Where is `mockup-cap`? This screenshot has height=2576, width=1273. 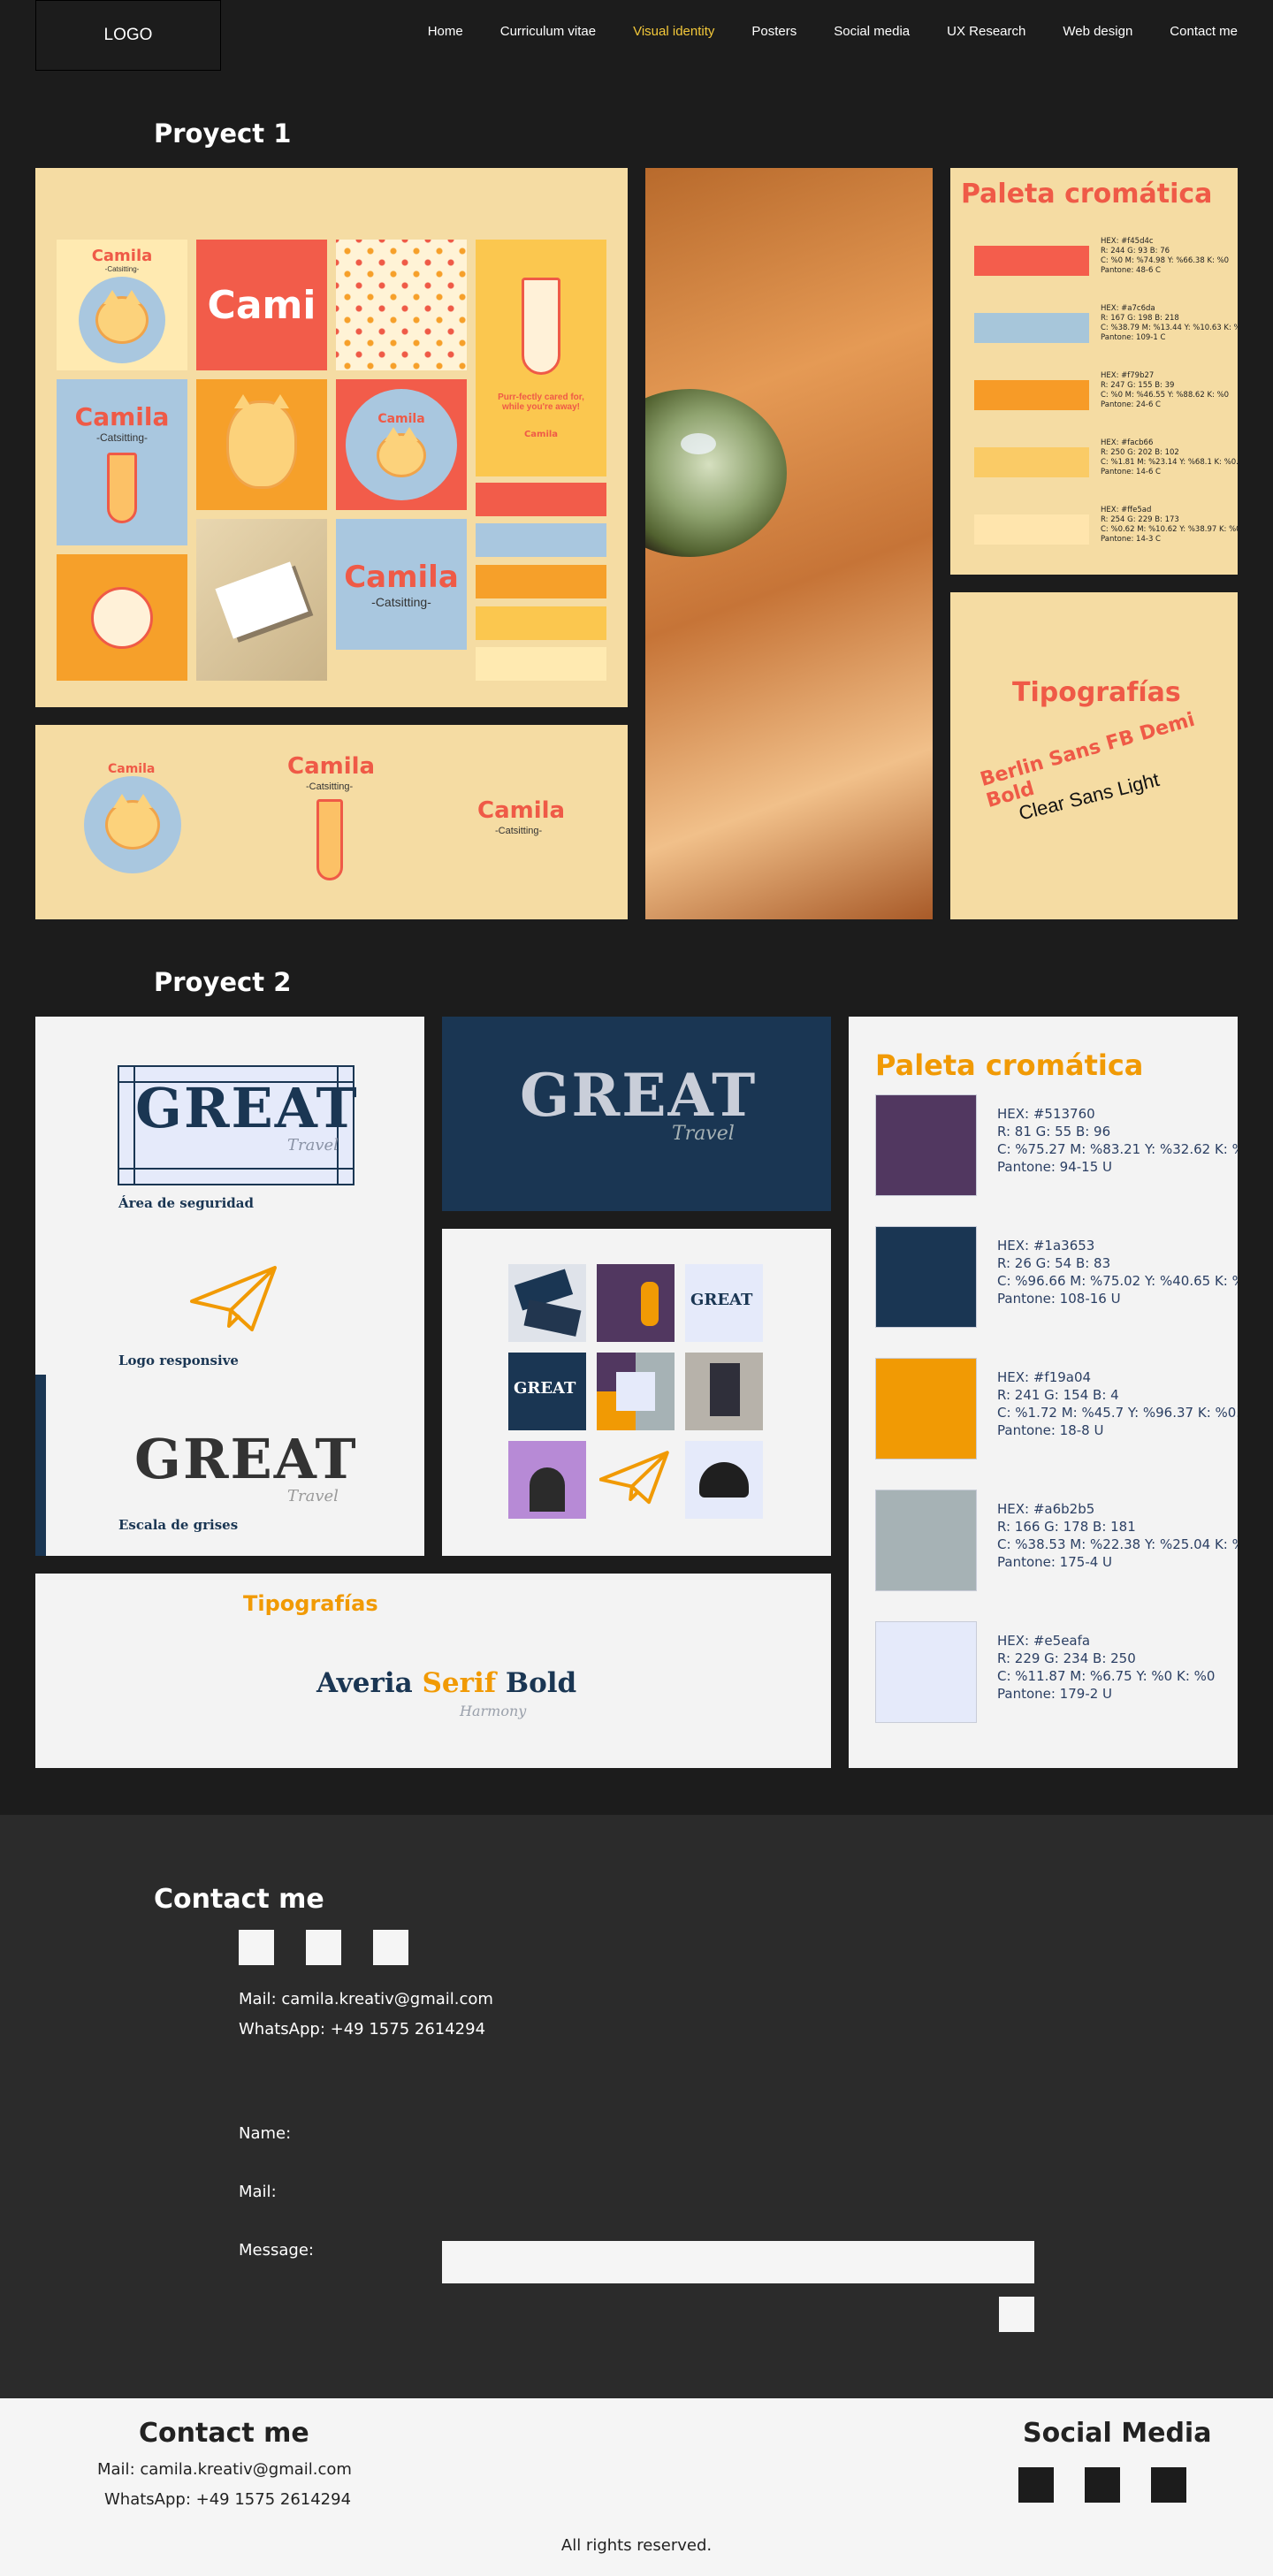
mockup-cap is located at coordinates (724, 1480).